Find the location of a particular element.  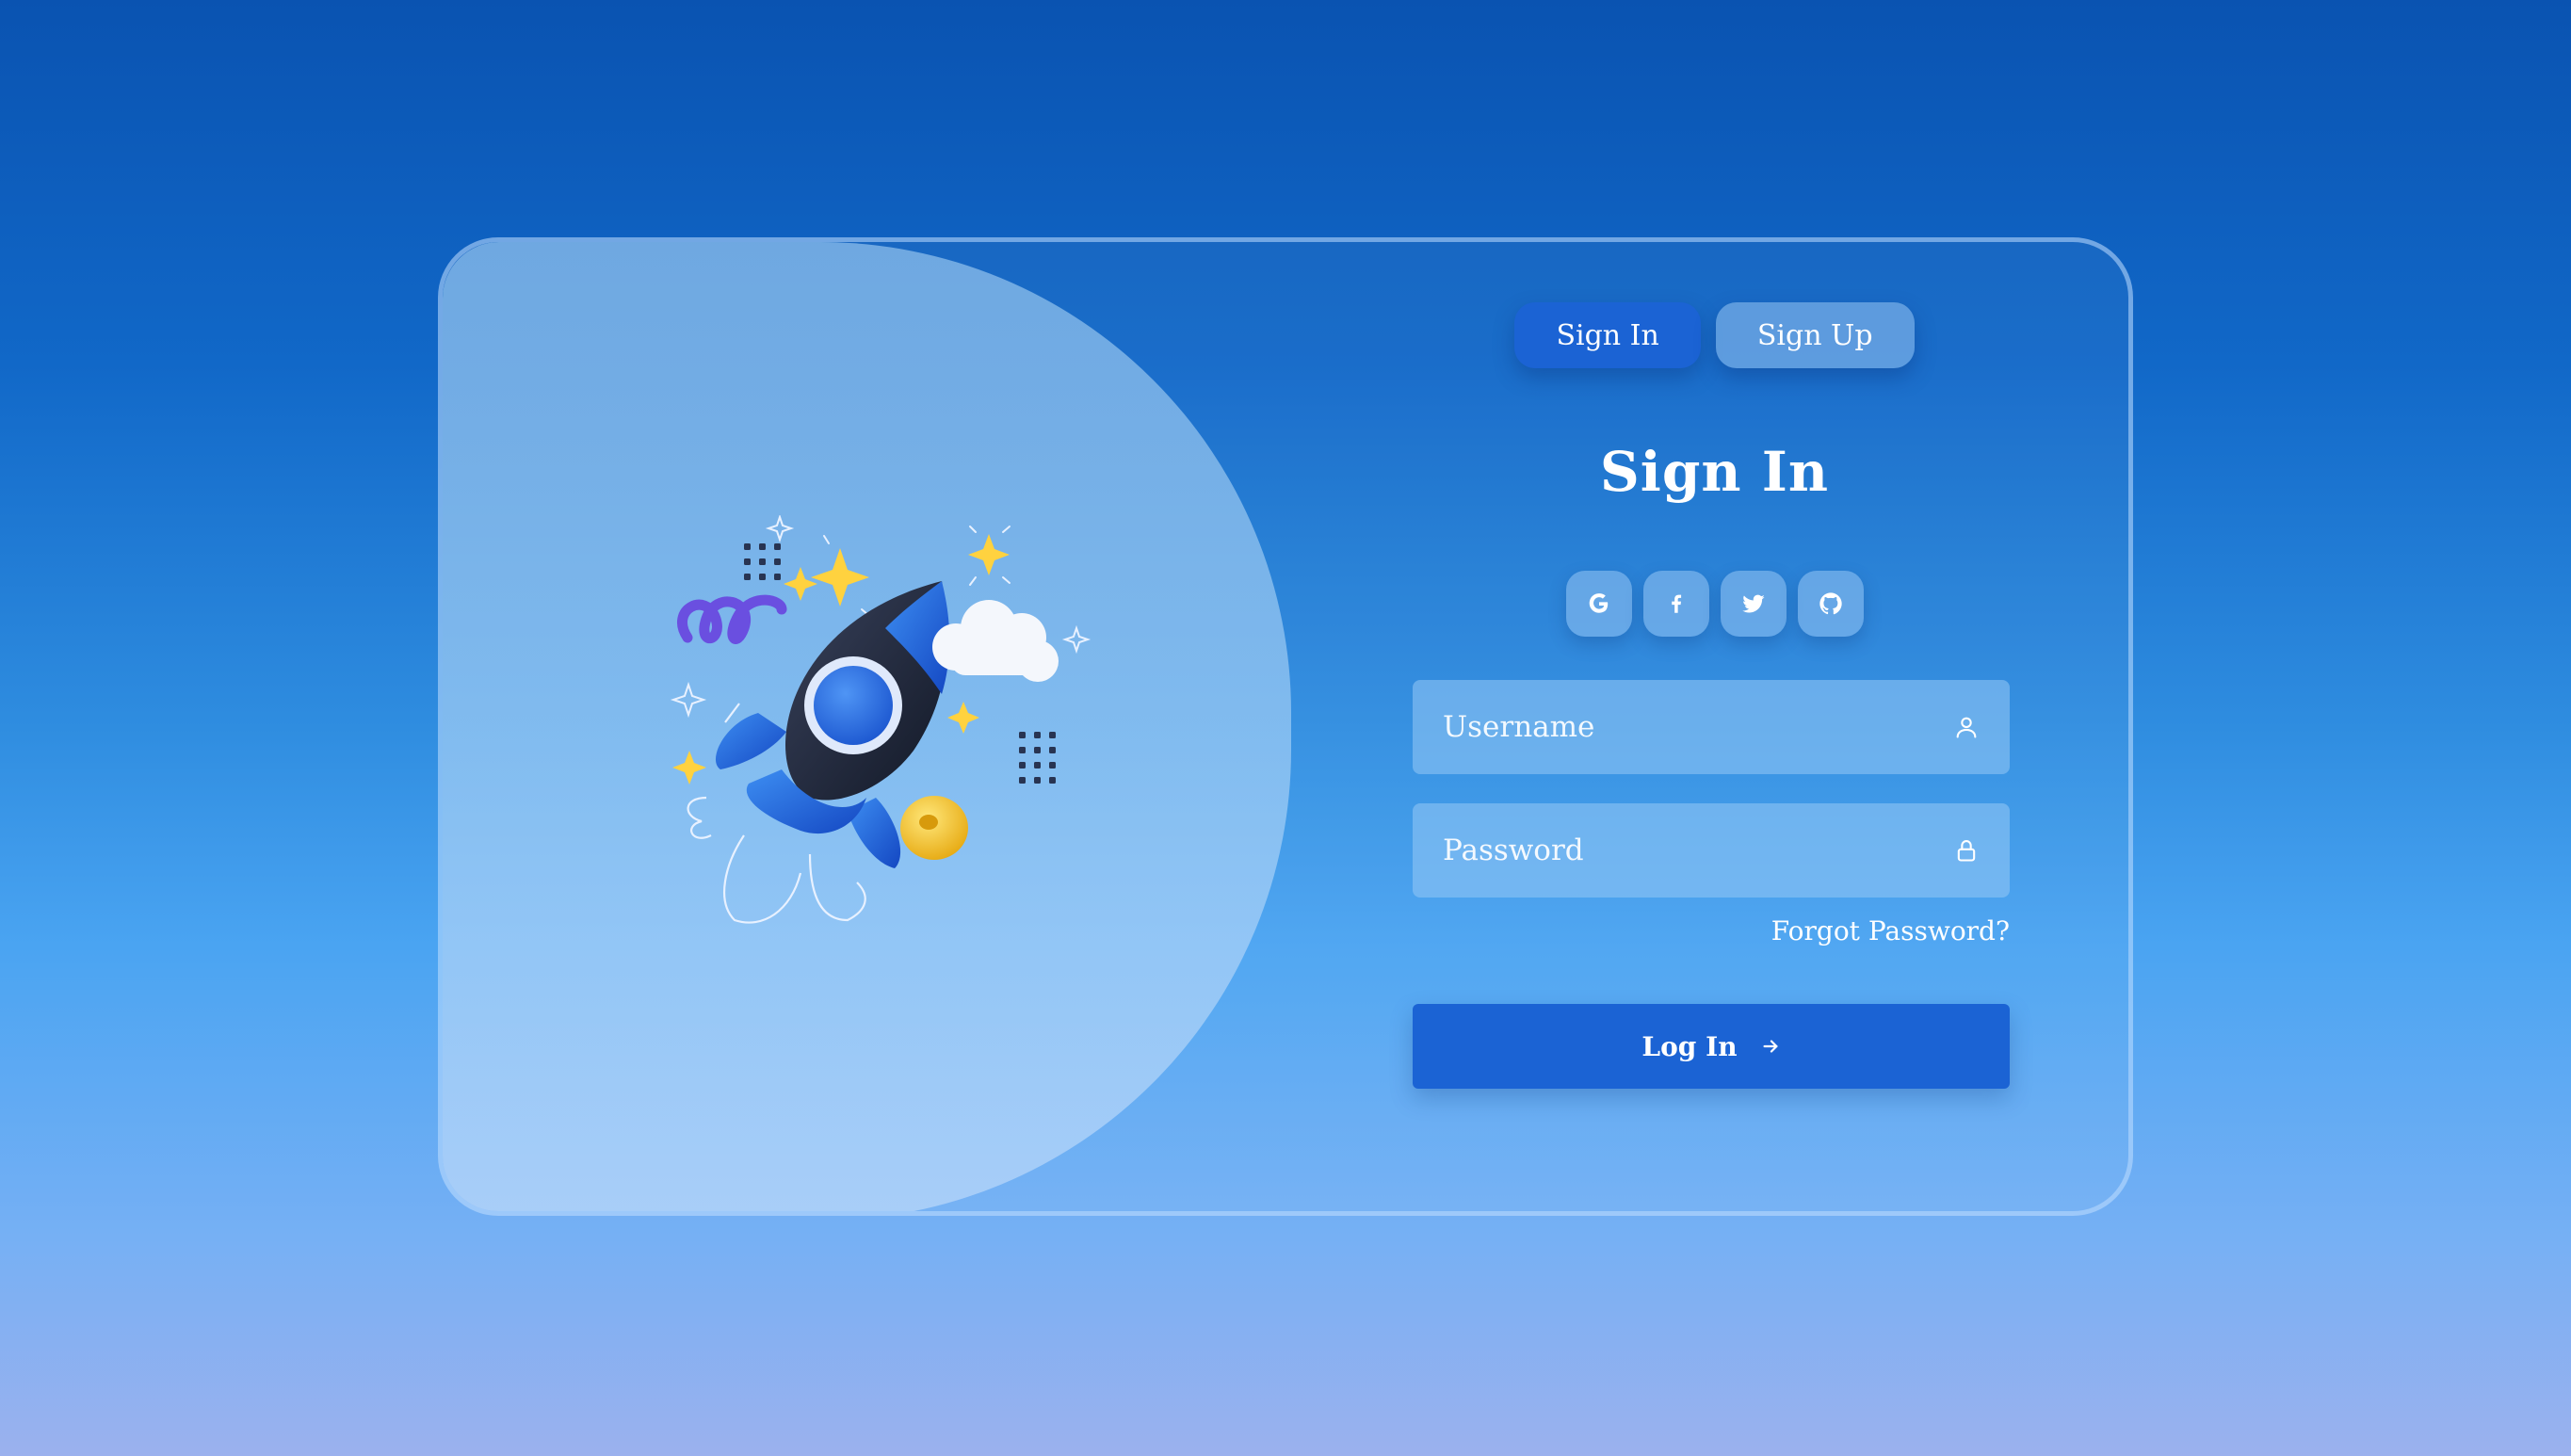

github-icon is located at coordinates (1830, 603).